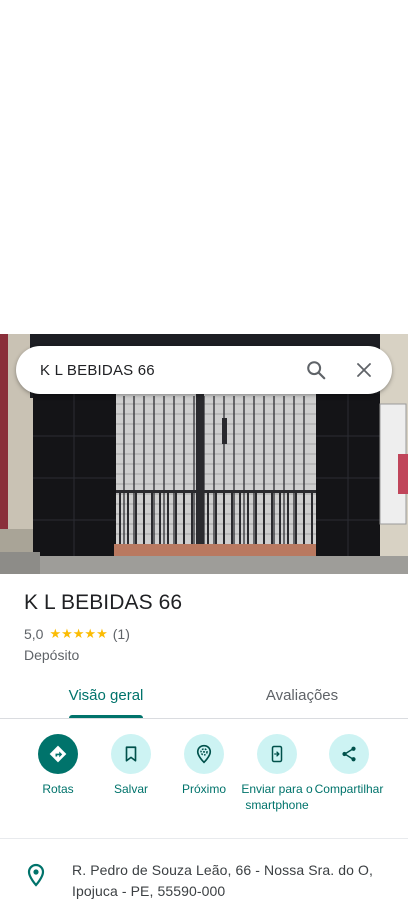  I want to click on section-divider, so click(204, 838).